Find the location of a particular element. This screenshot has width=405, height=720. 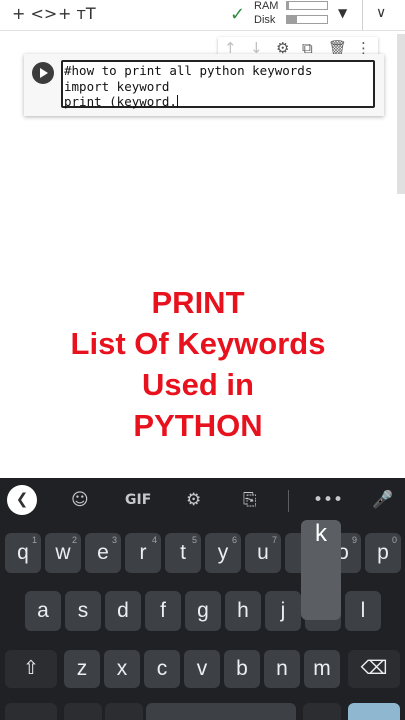

key-c: c is located at coordinates (162, 669).